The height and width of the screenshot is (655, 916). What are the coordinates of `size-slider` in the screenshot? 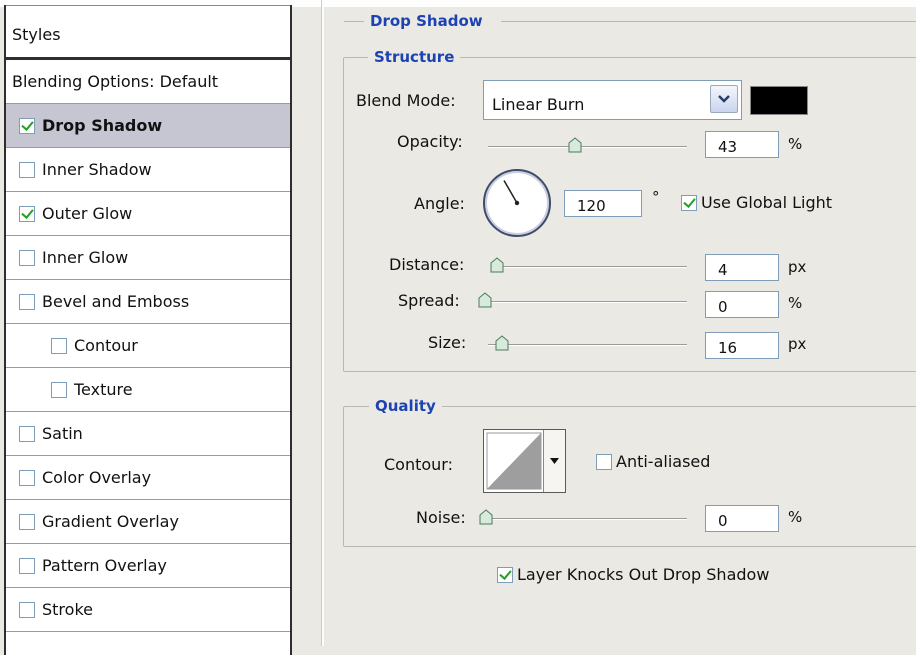 It's located at (587, 345).